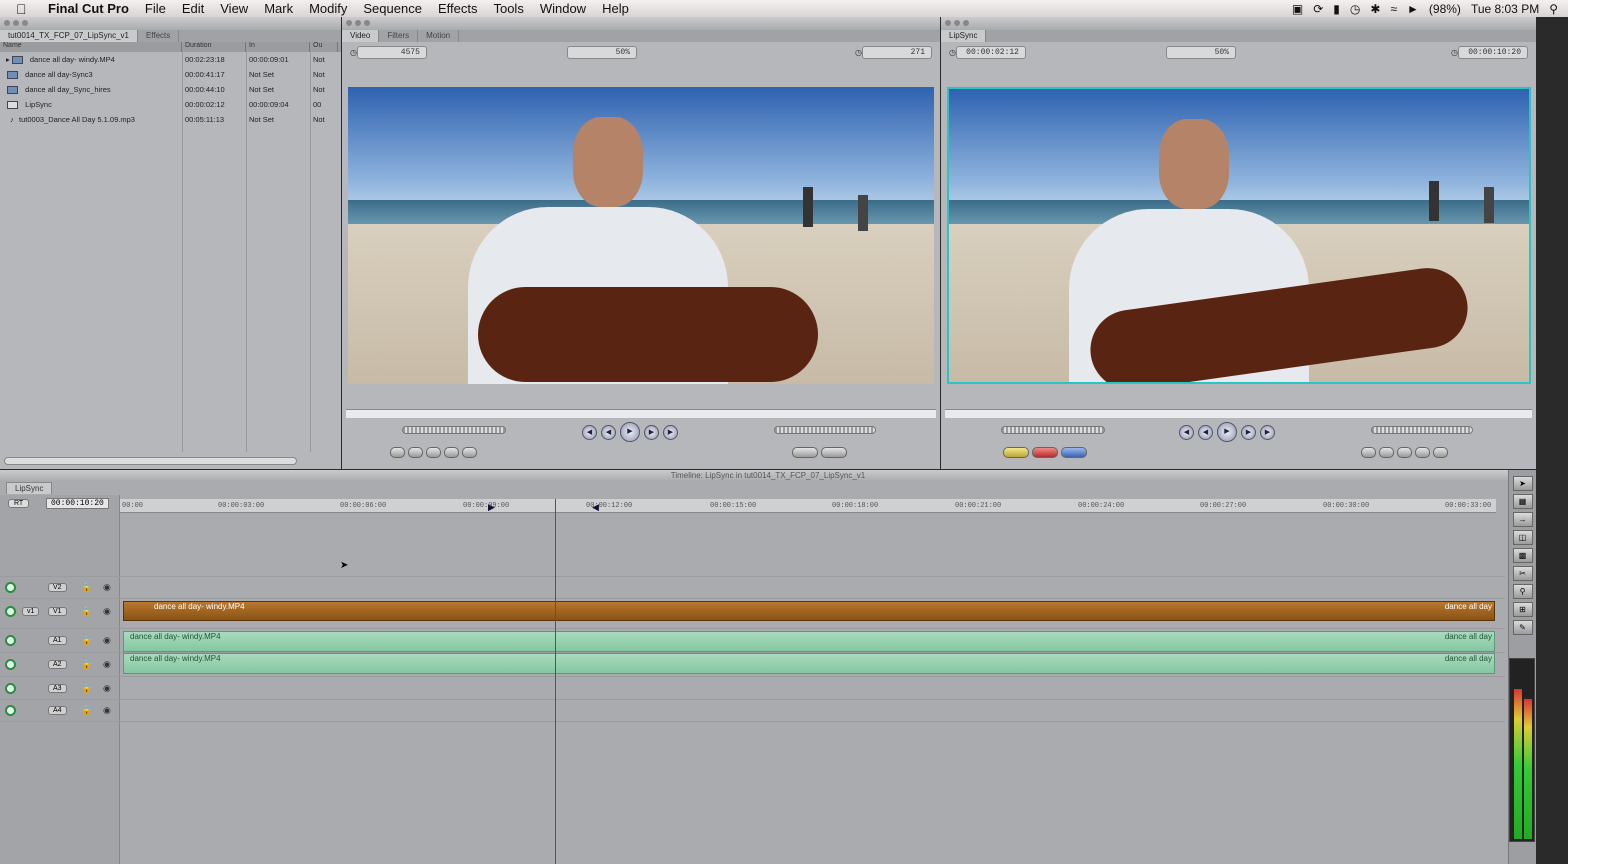  I want to click on tab-filters: Filters, so click(399, 36).